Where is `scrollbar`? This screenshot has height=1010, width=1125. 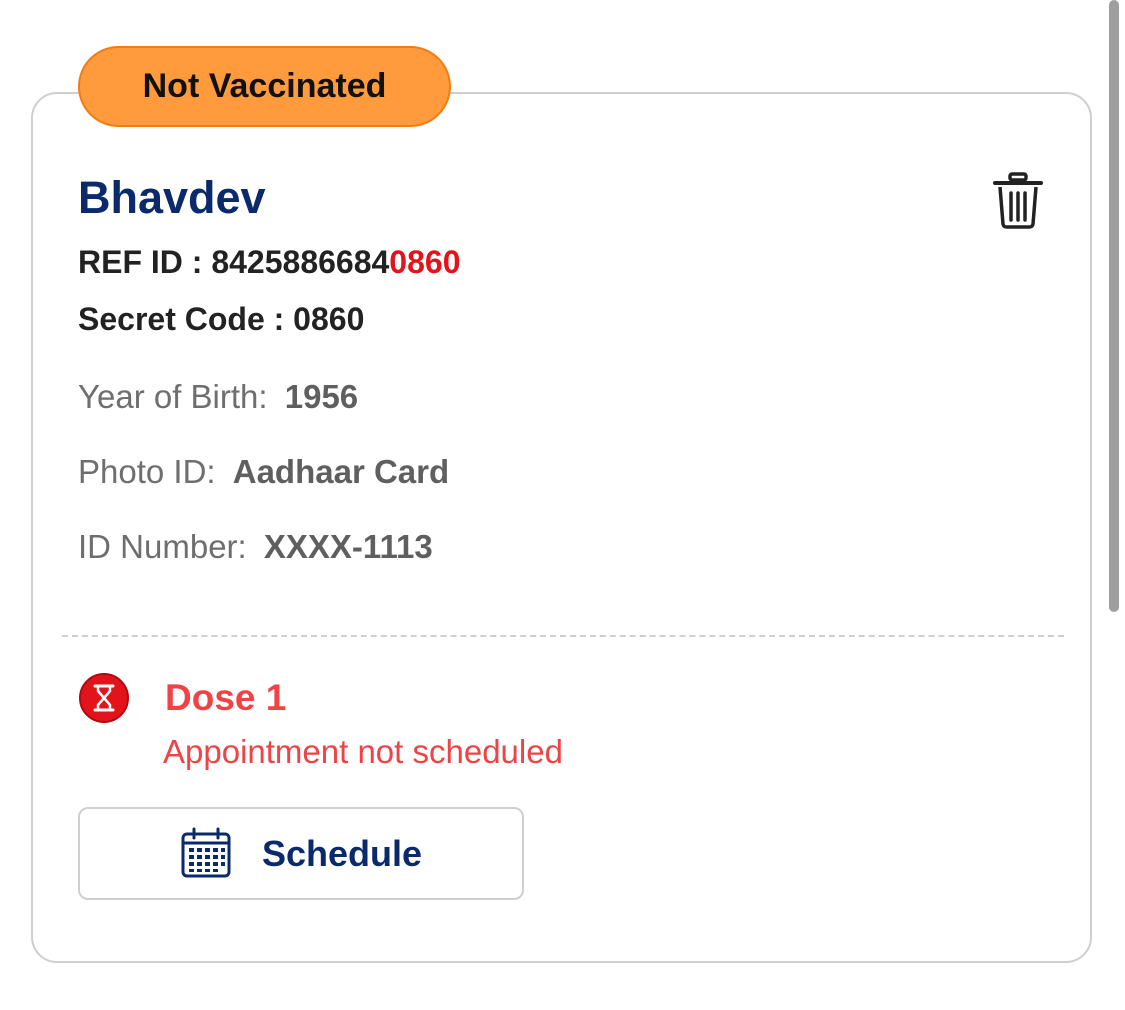 scrollbar is located at coordinates (1114, 306).